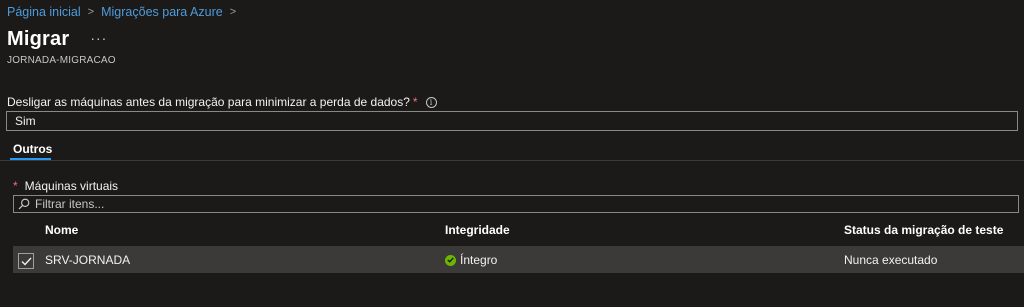 This screenshot has height=307, width=1024. I want to click on column-header-health: Integridade, so click(477, 230).